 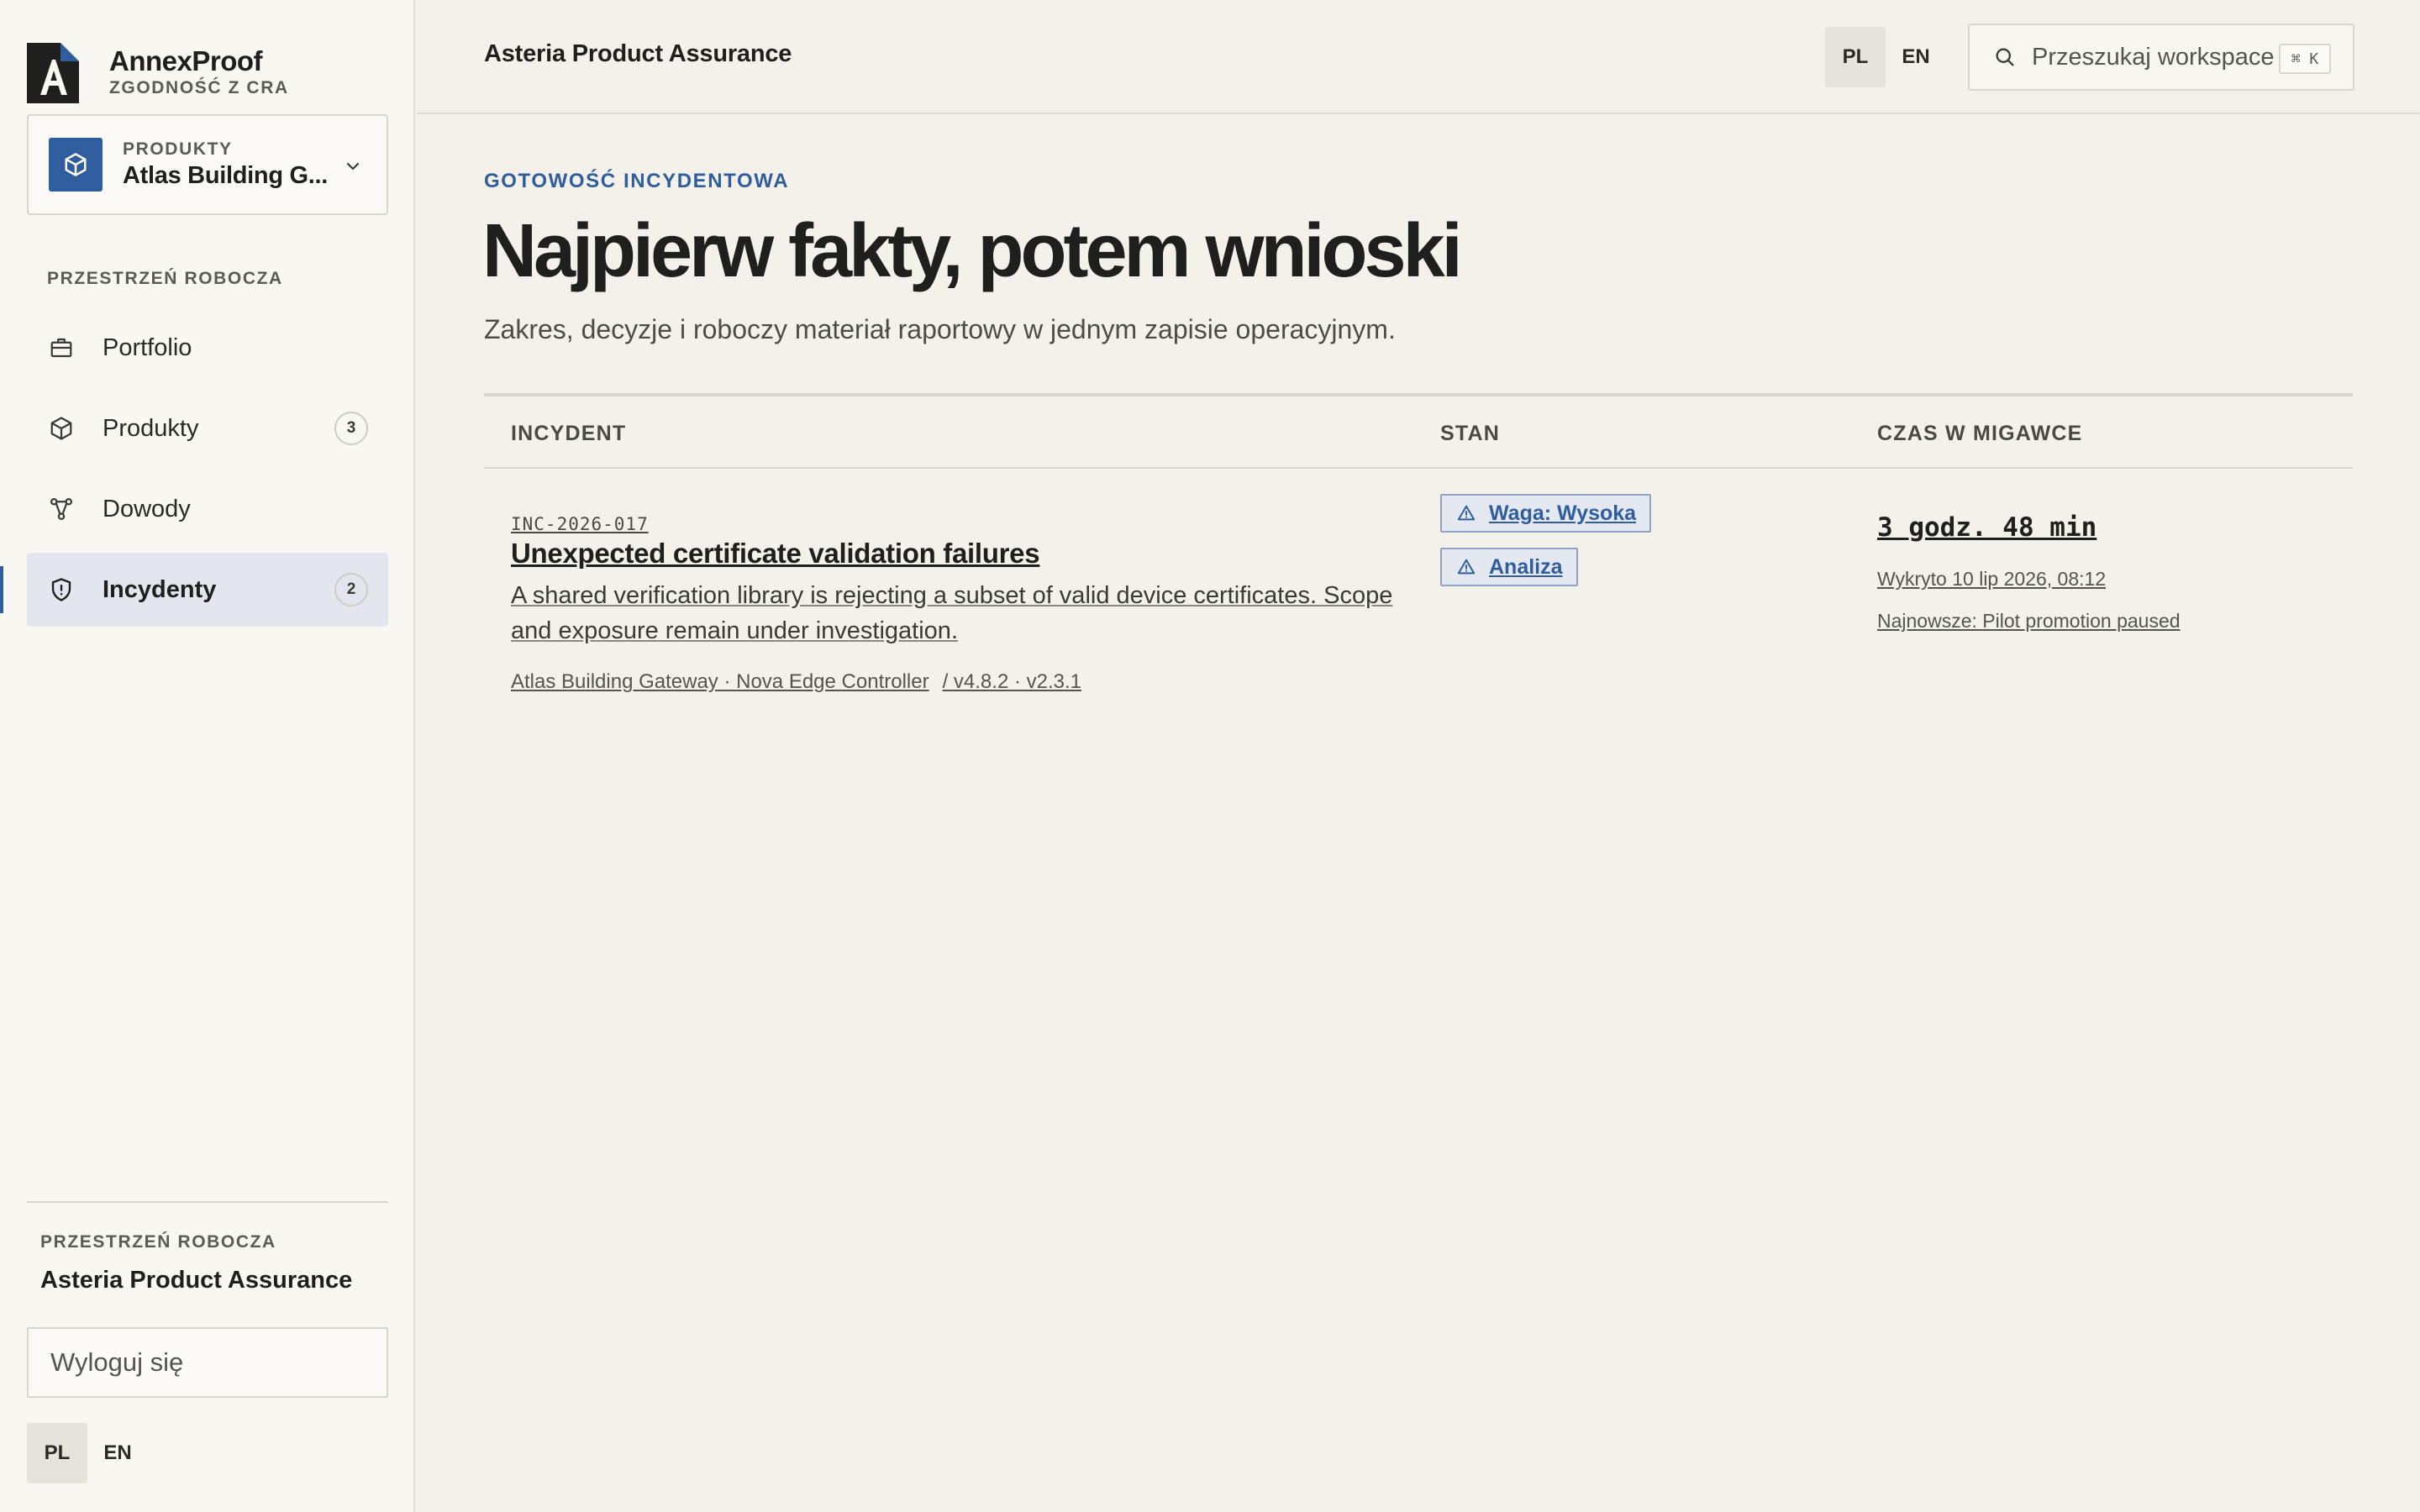 What do you see at coordinates (2305, 59) in the screenshot?
I see `keyboard-shortcut-hint: ⌘ K` at bounding box center [2305, 59].